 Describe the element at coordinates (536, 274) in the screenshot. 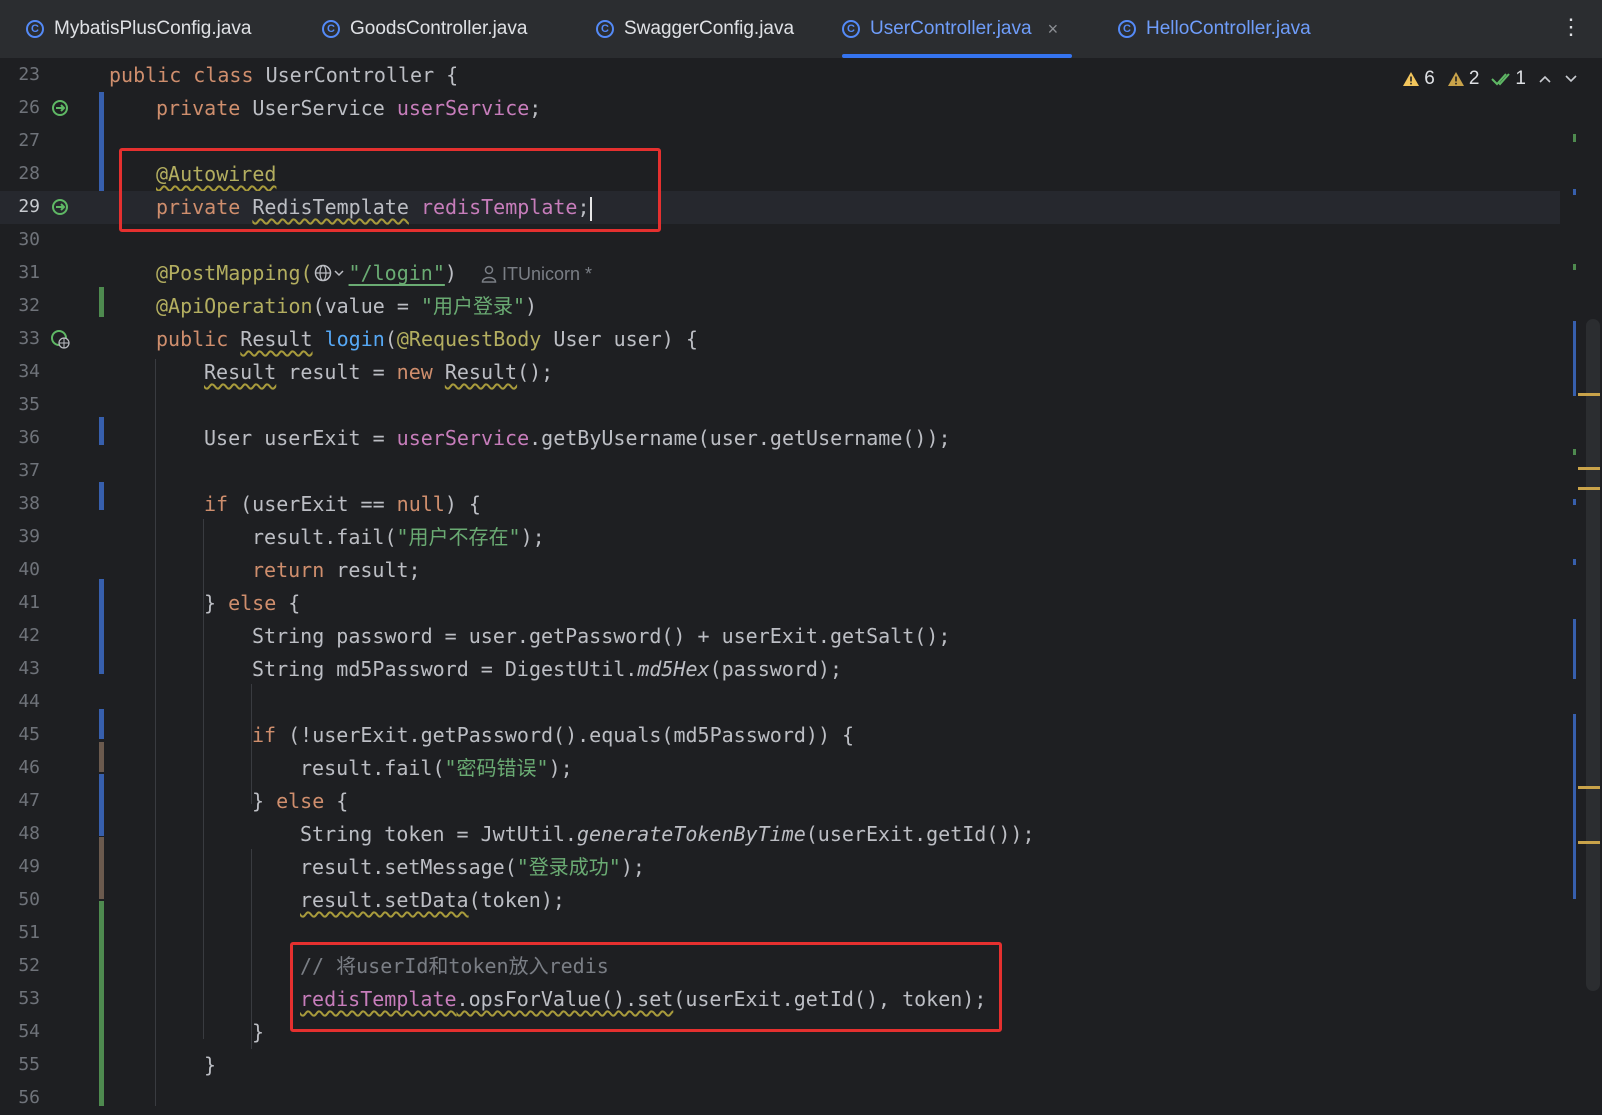

I see `author-hint: ITUnicorn *` at that location.